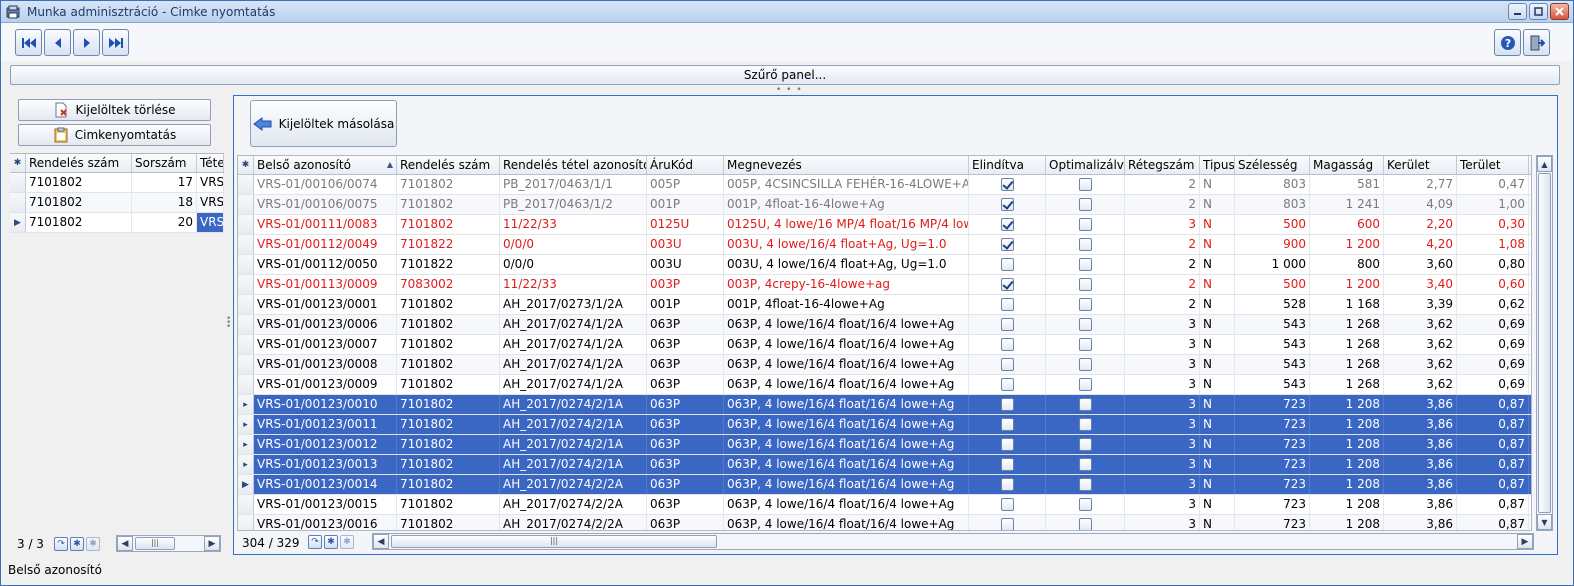 This screenshot has width=1574, height=586. What do you see at coordinates (325, 184) in the screenshot?
I see `cell-internal-id: VRS-01/00106/0074` at bounding box center [325, 184].